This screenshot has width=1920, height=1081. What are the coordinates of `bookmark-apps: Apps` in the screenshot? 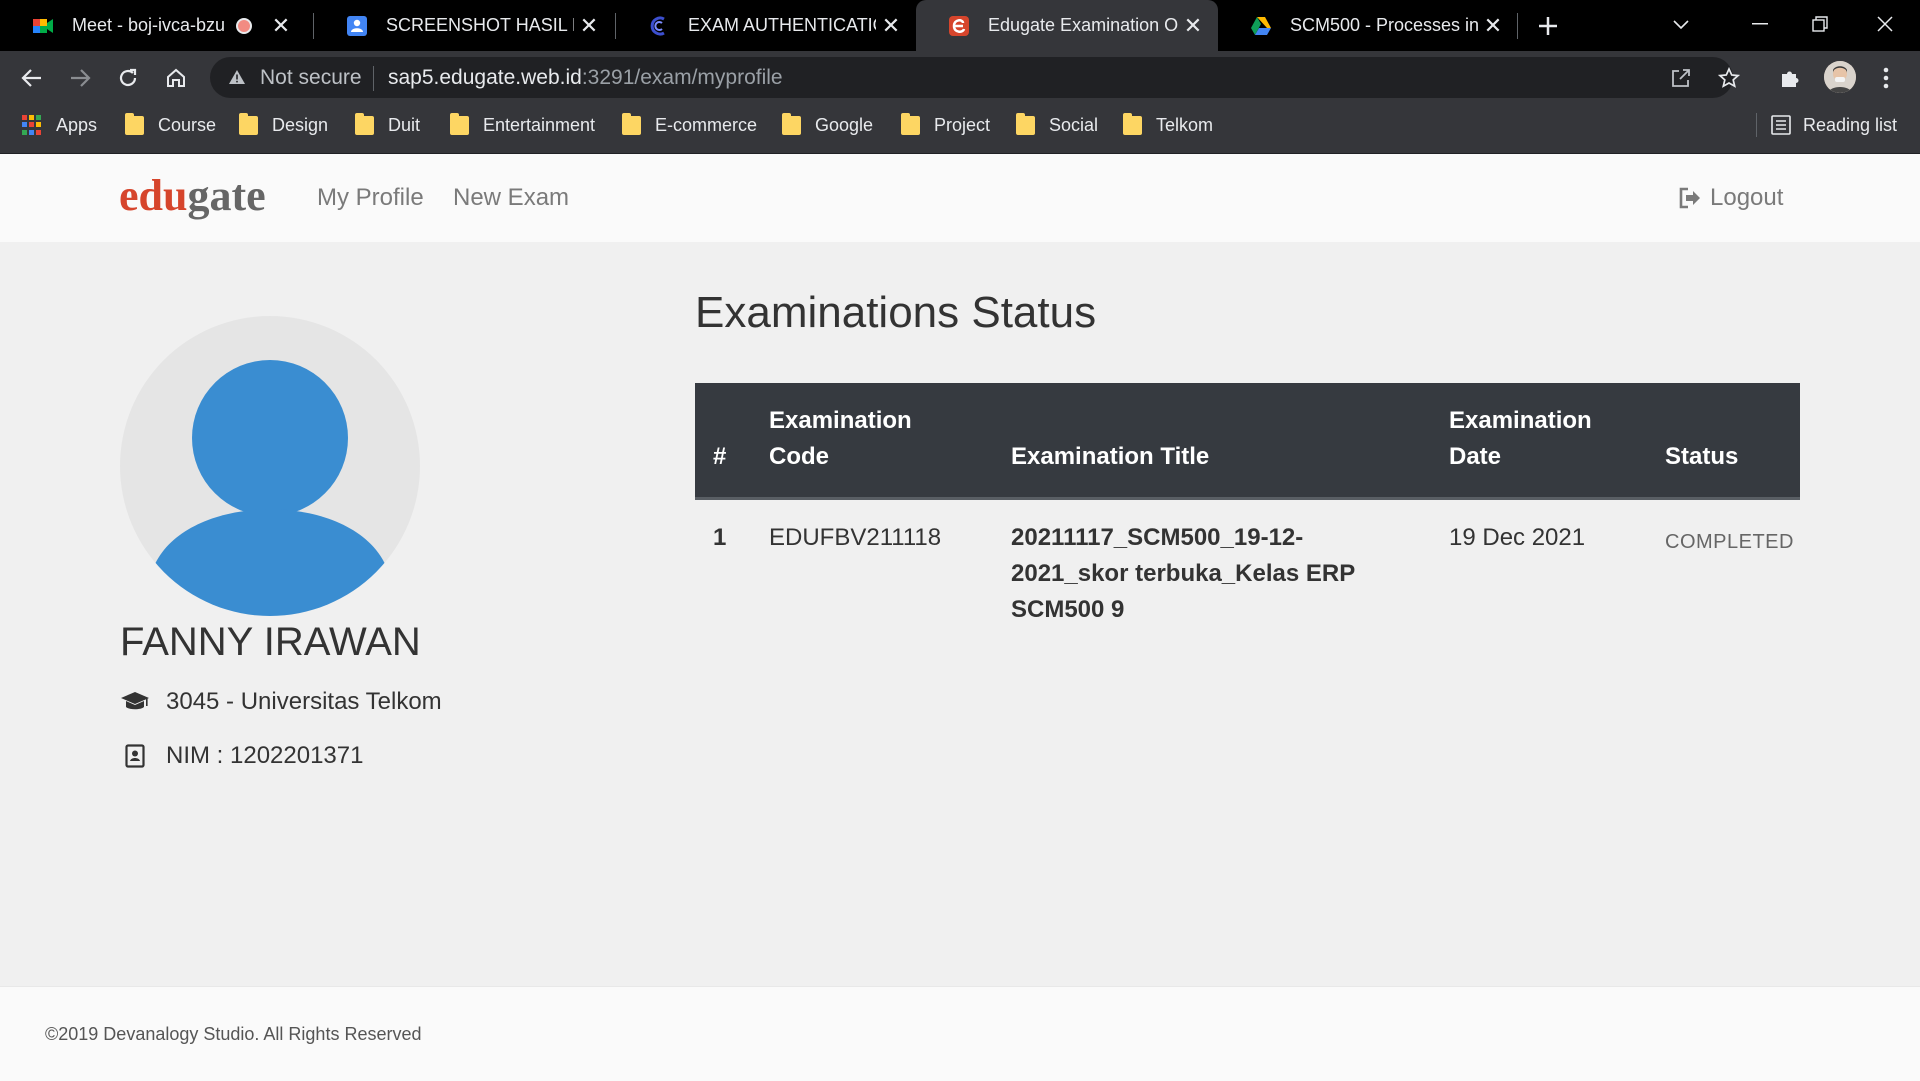 It's located at (59, 125).